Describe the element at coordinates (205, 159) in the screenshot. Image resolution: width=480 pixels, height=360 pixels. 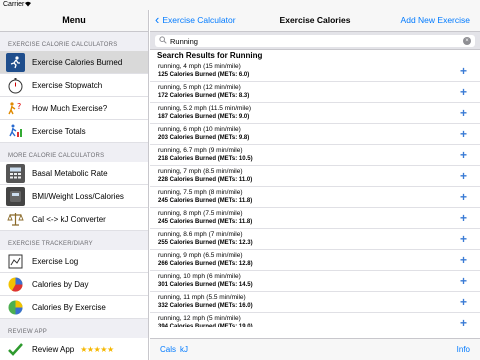
I see `calories-burned: 218 Calories Burned (METs: 10.5)` at that location.